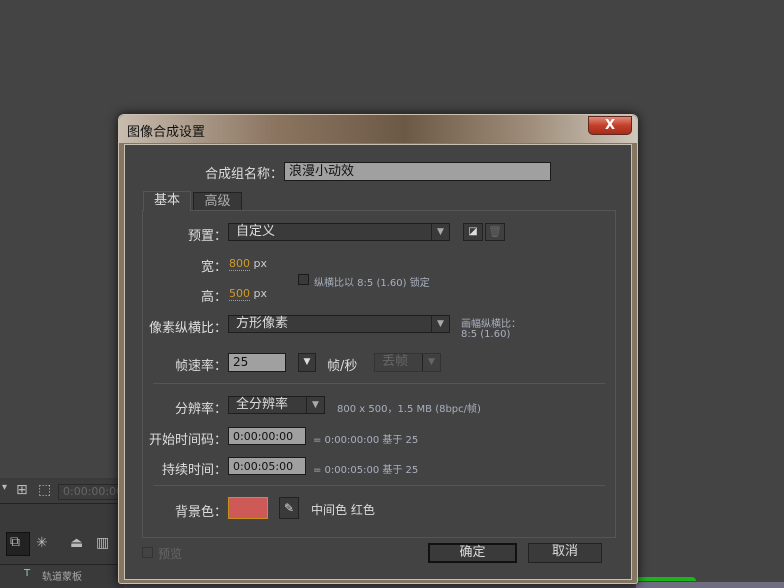  What do you see at coordinates (366, 470) in the screenshot?
I see `duration-info: = 0:00:05:00 基于 25` at bounding box center [366, 470].